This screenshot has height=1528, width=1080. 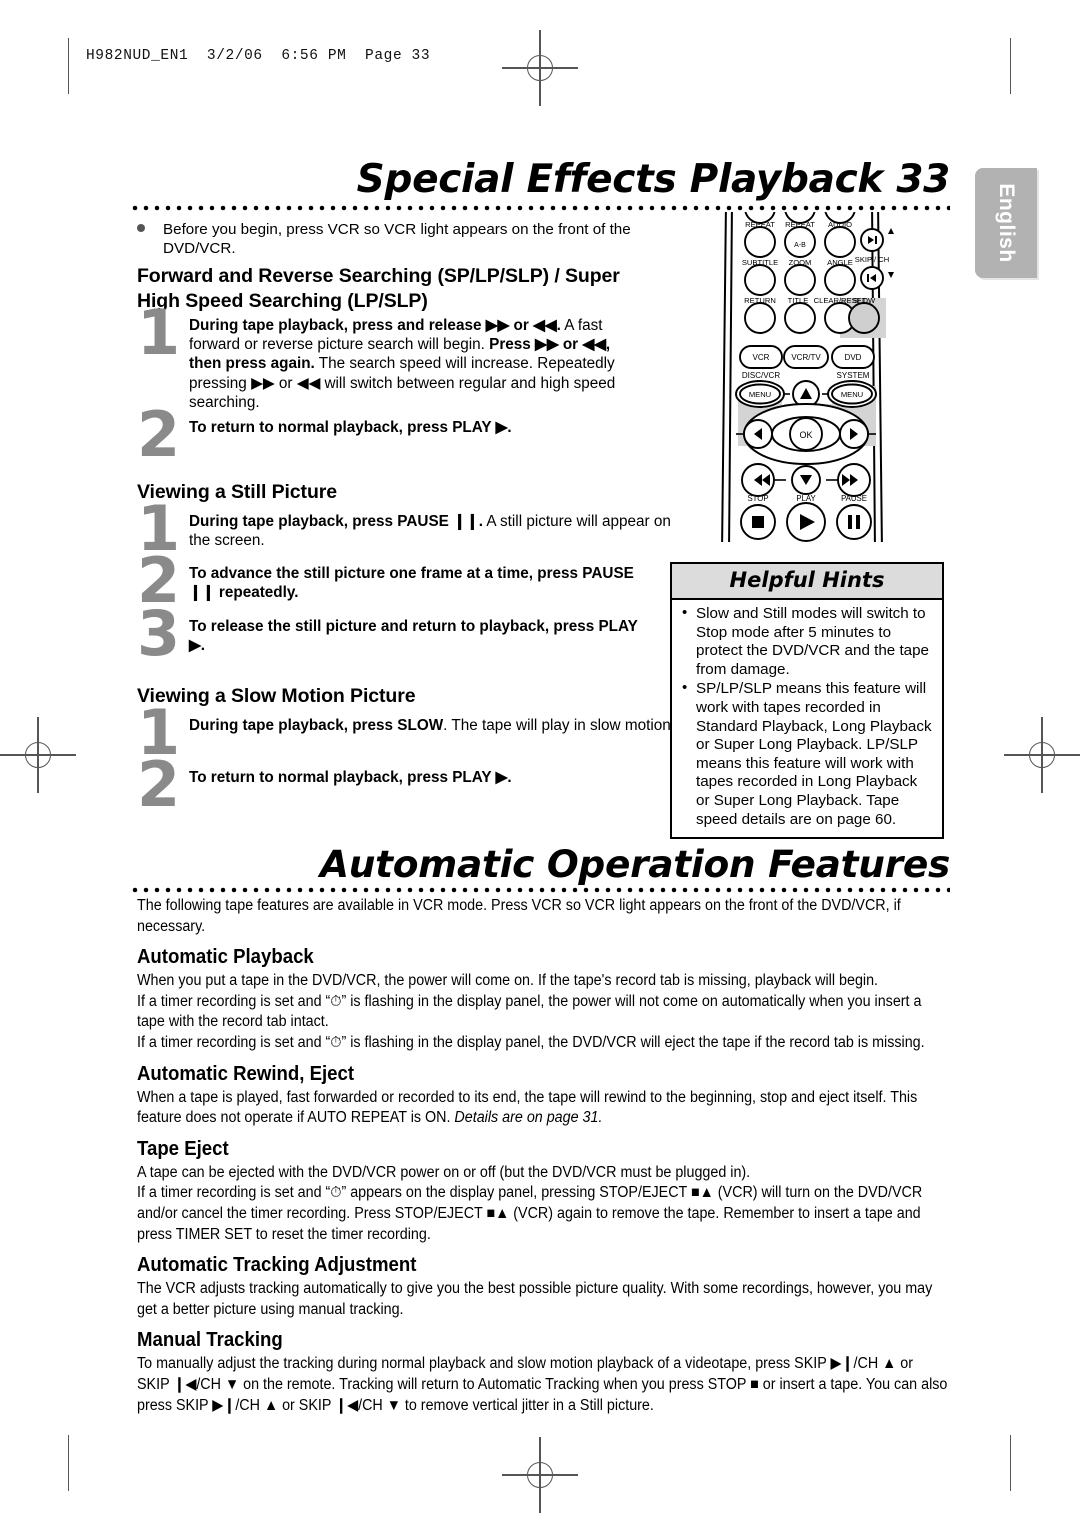 I want to click on heading-manual-tracking: Manual Tracking, so click(x=210, y=1340).